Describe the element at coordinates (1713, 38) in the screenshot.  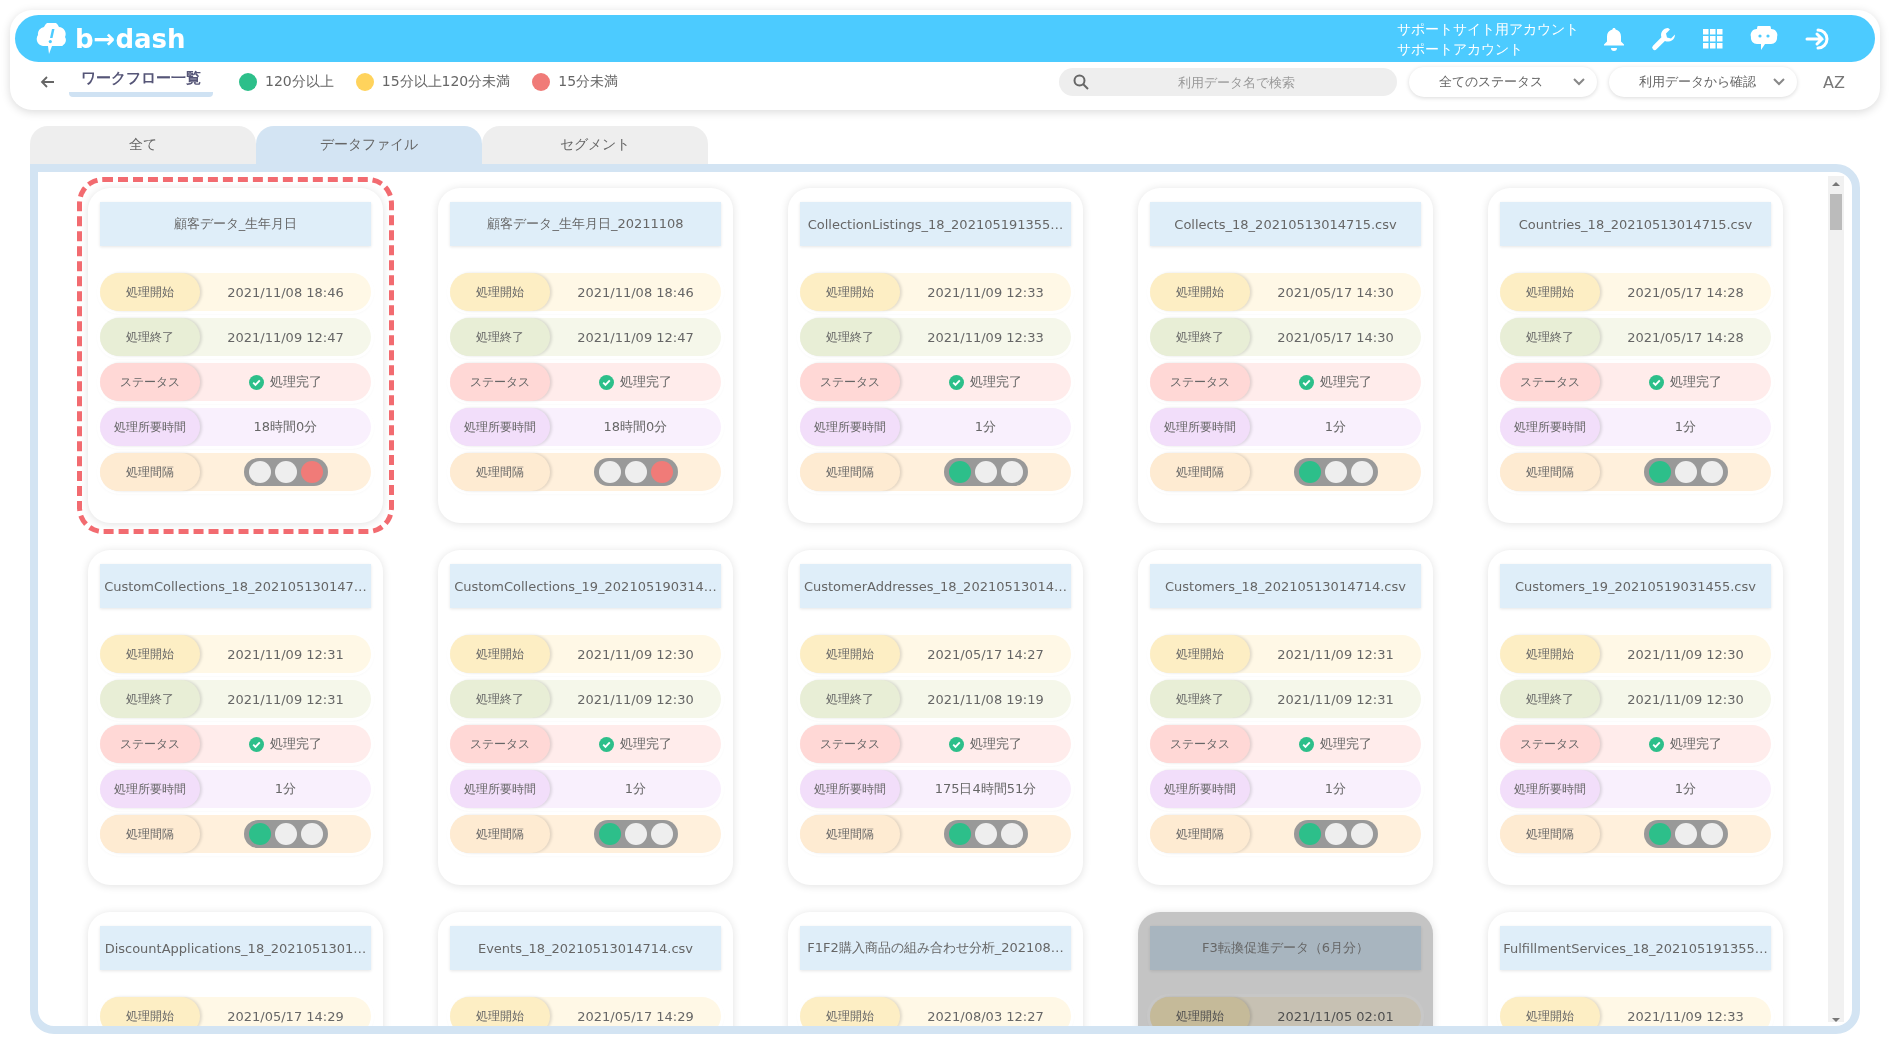
I see `apps-grid-icon` at that location.